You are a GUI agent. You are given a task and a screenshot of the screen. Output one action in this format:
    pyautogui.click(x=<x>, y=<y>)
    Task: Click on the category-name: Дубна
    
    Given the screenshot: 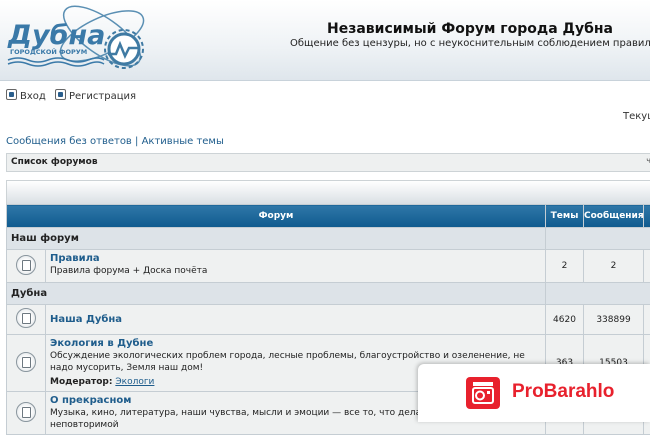 What is the action you would take?
    pyautogui.click(x=276, y=294)
    